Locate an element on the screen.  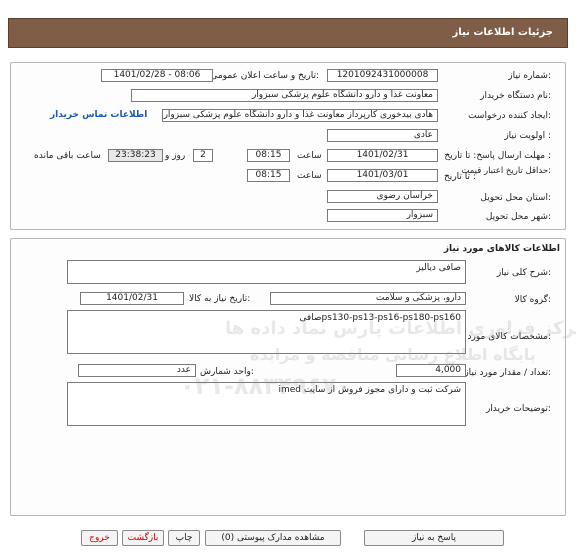
deadline-label: مهلت ارسال پاسخ: تا تاریخ : is located at coordinates (497, 156).